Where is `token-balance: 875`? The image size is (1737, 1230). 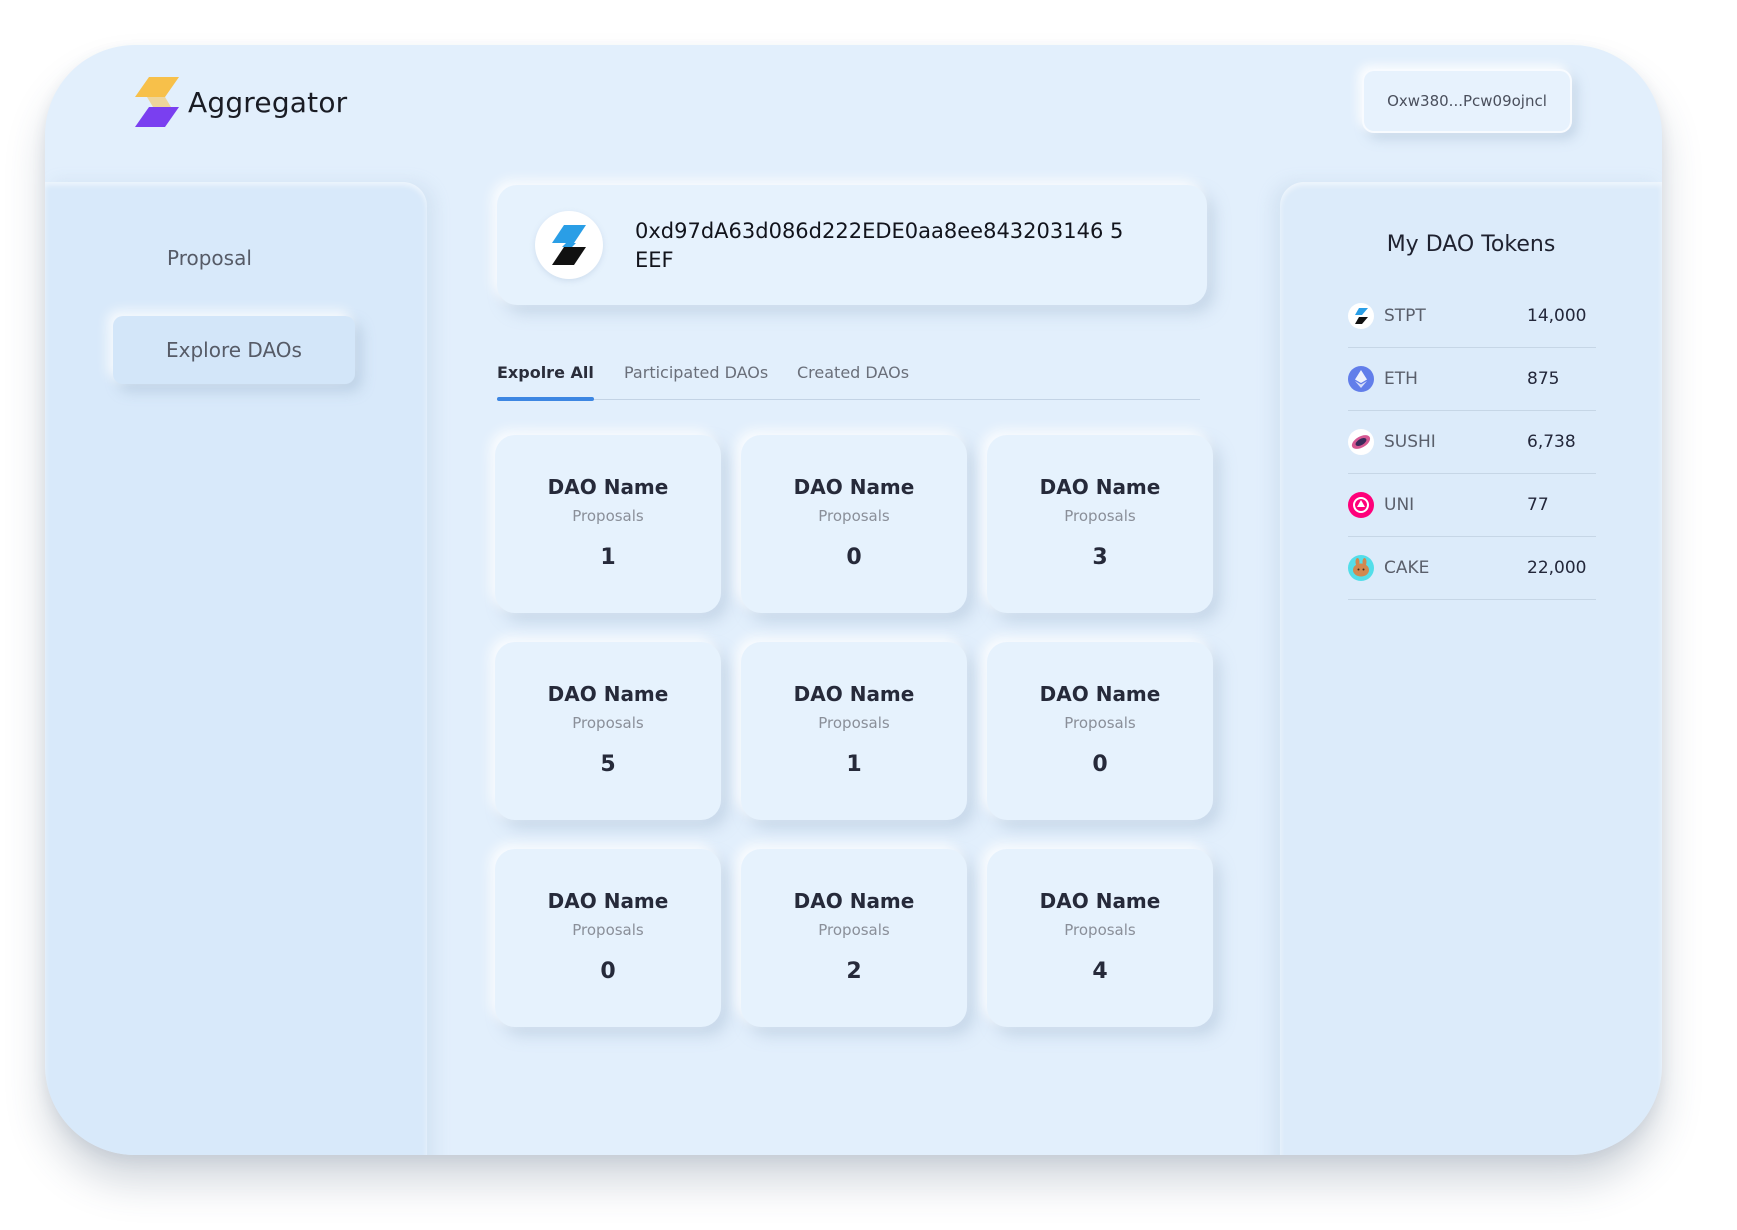 token-balance: 875 is located at coordinates (1543, 379).